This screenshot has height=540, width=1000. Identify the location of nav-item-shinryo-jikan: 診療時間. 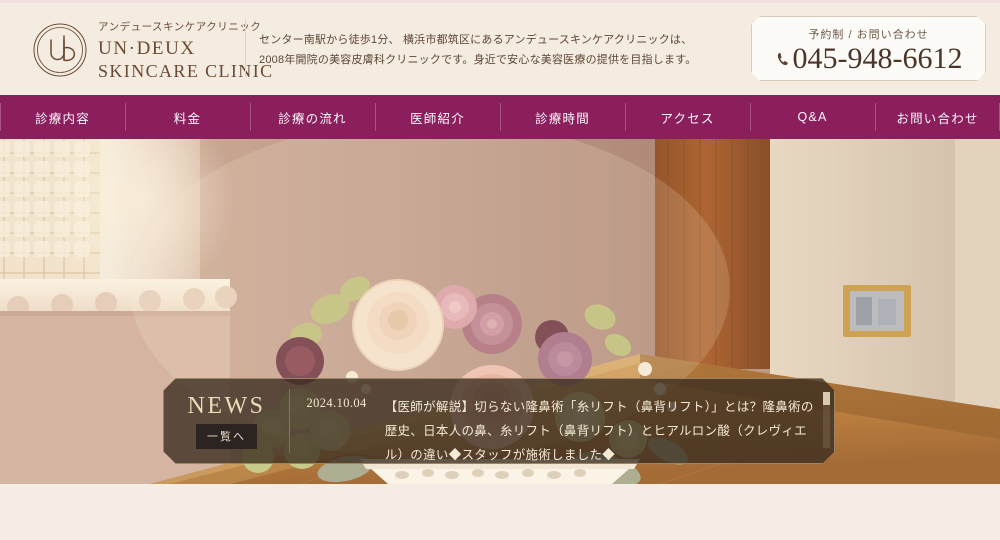
(562, 117).